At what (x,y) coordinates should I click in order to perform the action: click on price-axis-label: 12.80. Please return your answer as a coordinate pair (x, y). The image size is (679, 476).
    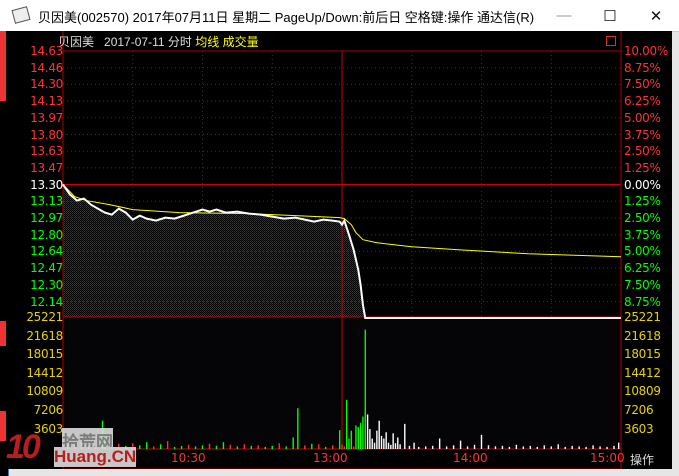
    Looking at the image, I should click on (46, 234).